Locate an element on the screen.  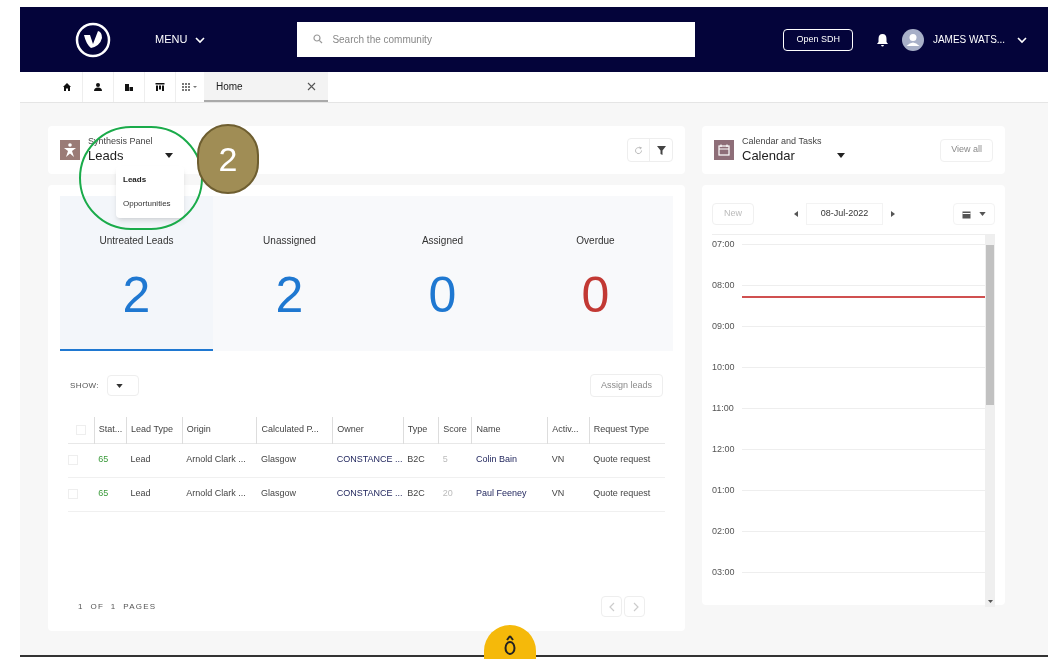
stat-label: Assigned is located at coordinates (442, 241).